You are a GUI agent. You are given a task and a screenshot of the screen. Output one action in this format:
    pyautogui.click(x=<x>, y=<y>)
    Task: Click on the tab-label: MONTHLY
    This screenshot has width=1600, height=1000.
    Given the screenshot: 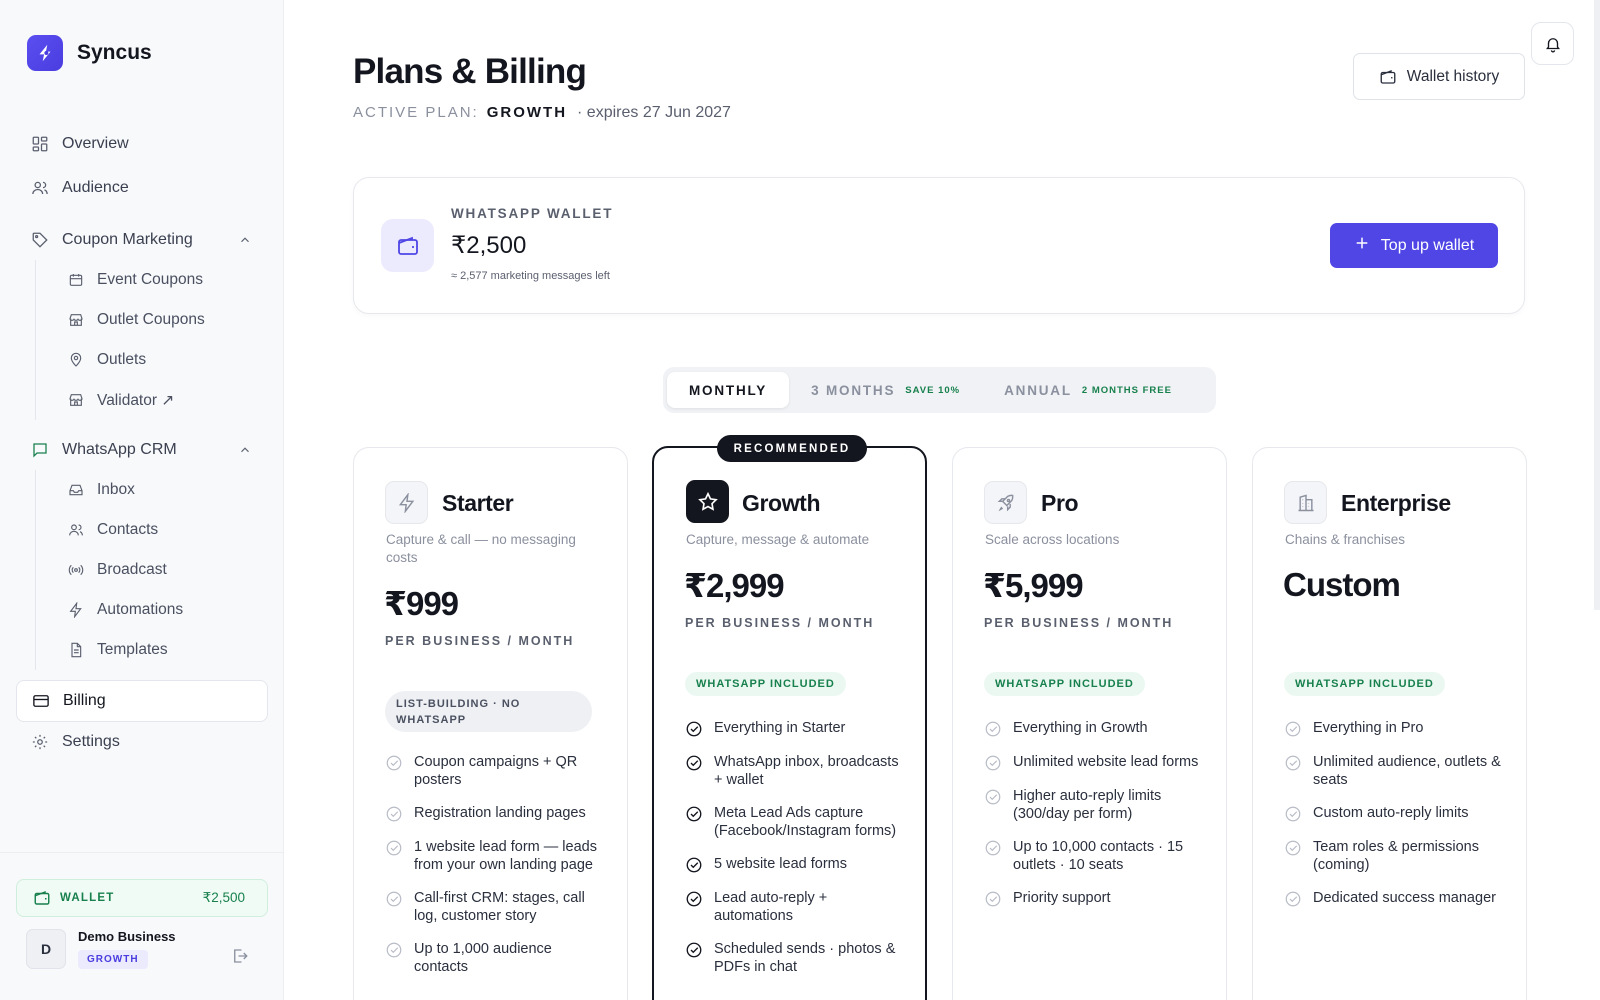 What is the action you would take?
    pyautogui.click(x=728, y=390)
    